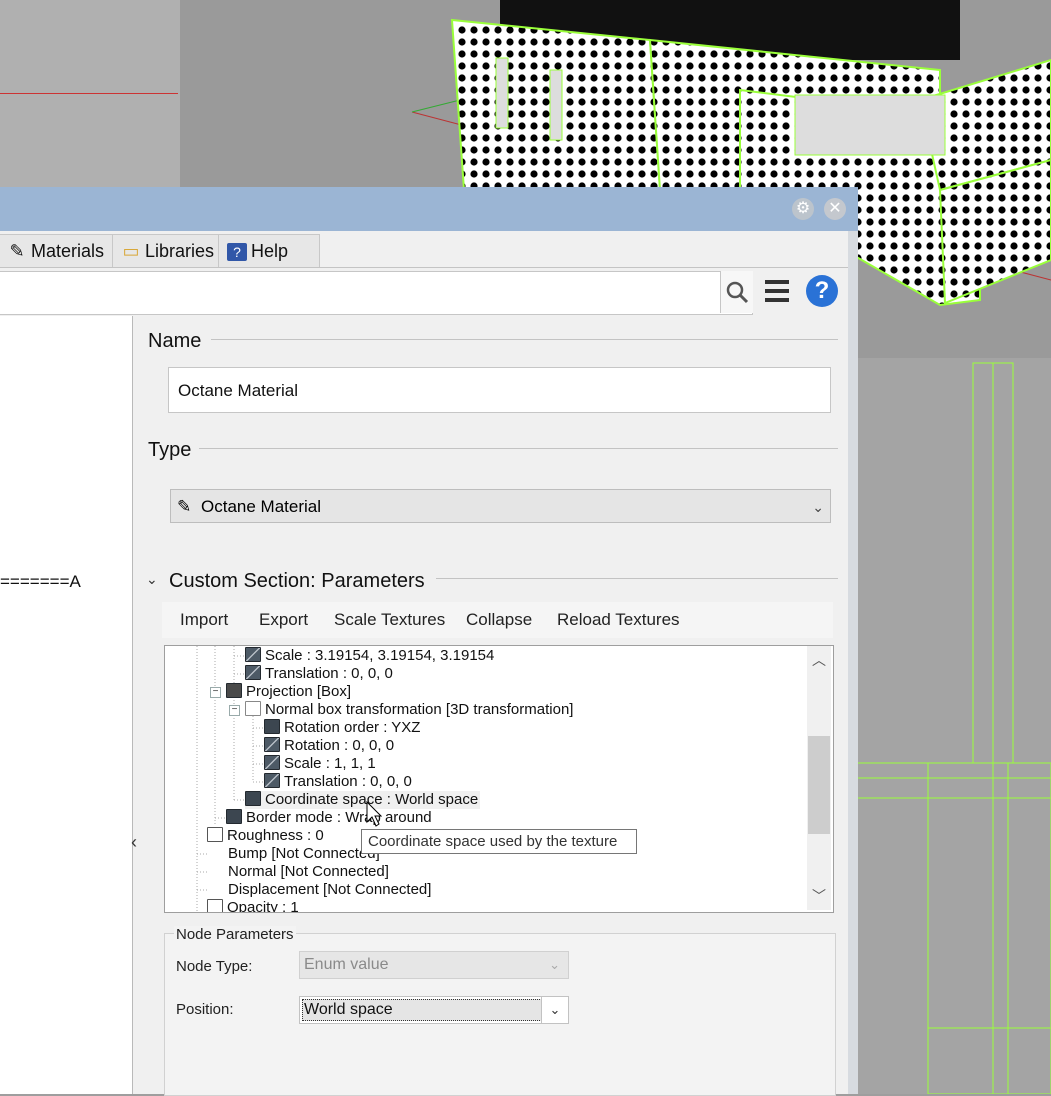  I want to click on viewport-wireframe, so click(954, 726).